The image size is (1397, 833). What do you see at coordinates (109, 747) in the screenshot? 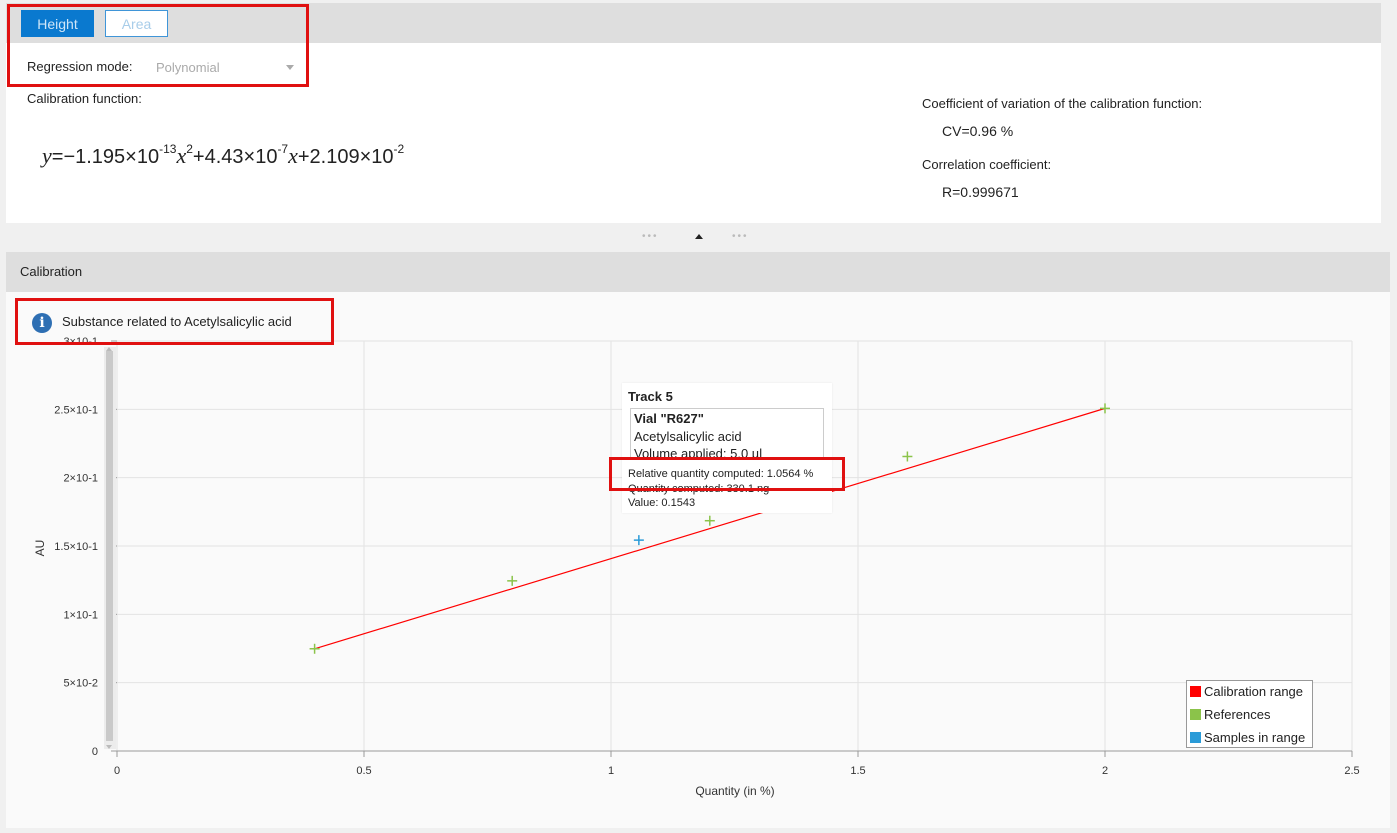
I see `scroll-down-icon` at bounding box center [109, 747].